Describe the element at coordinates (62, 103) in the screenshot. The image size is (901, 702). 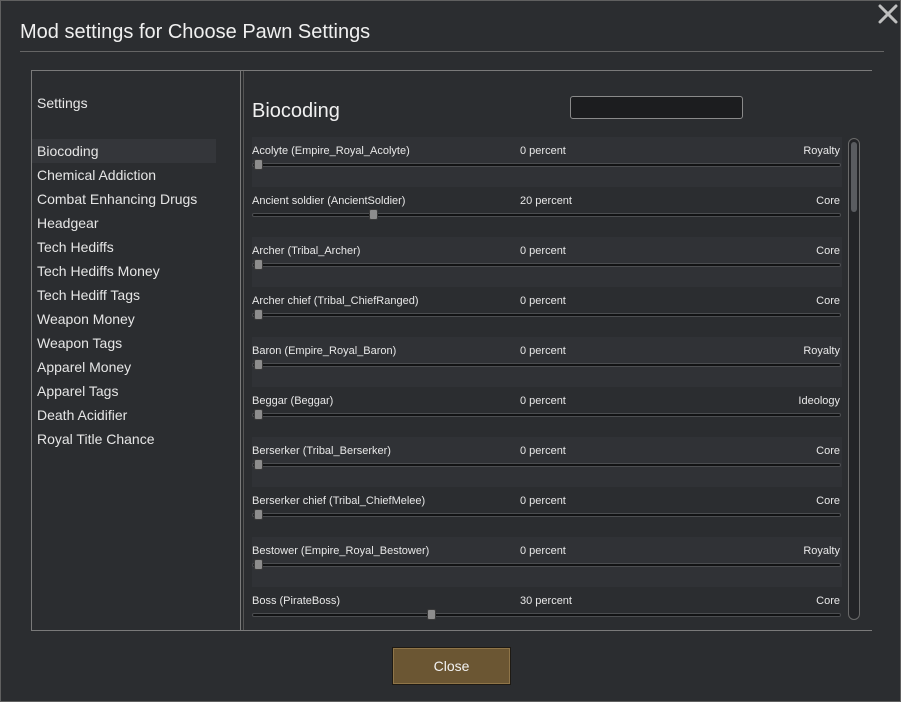
I see `sidebar-heading: Settings` at that location.